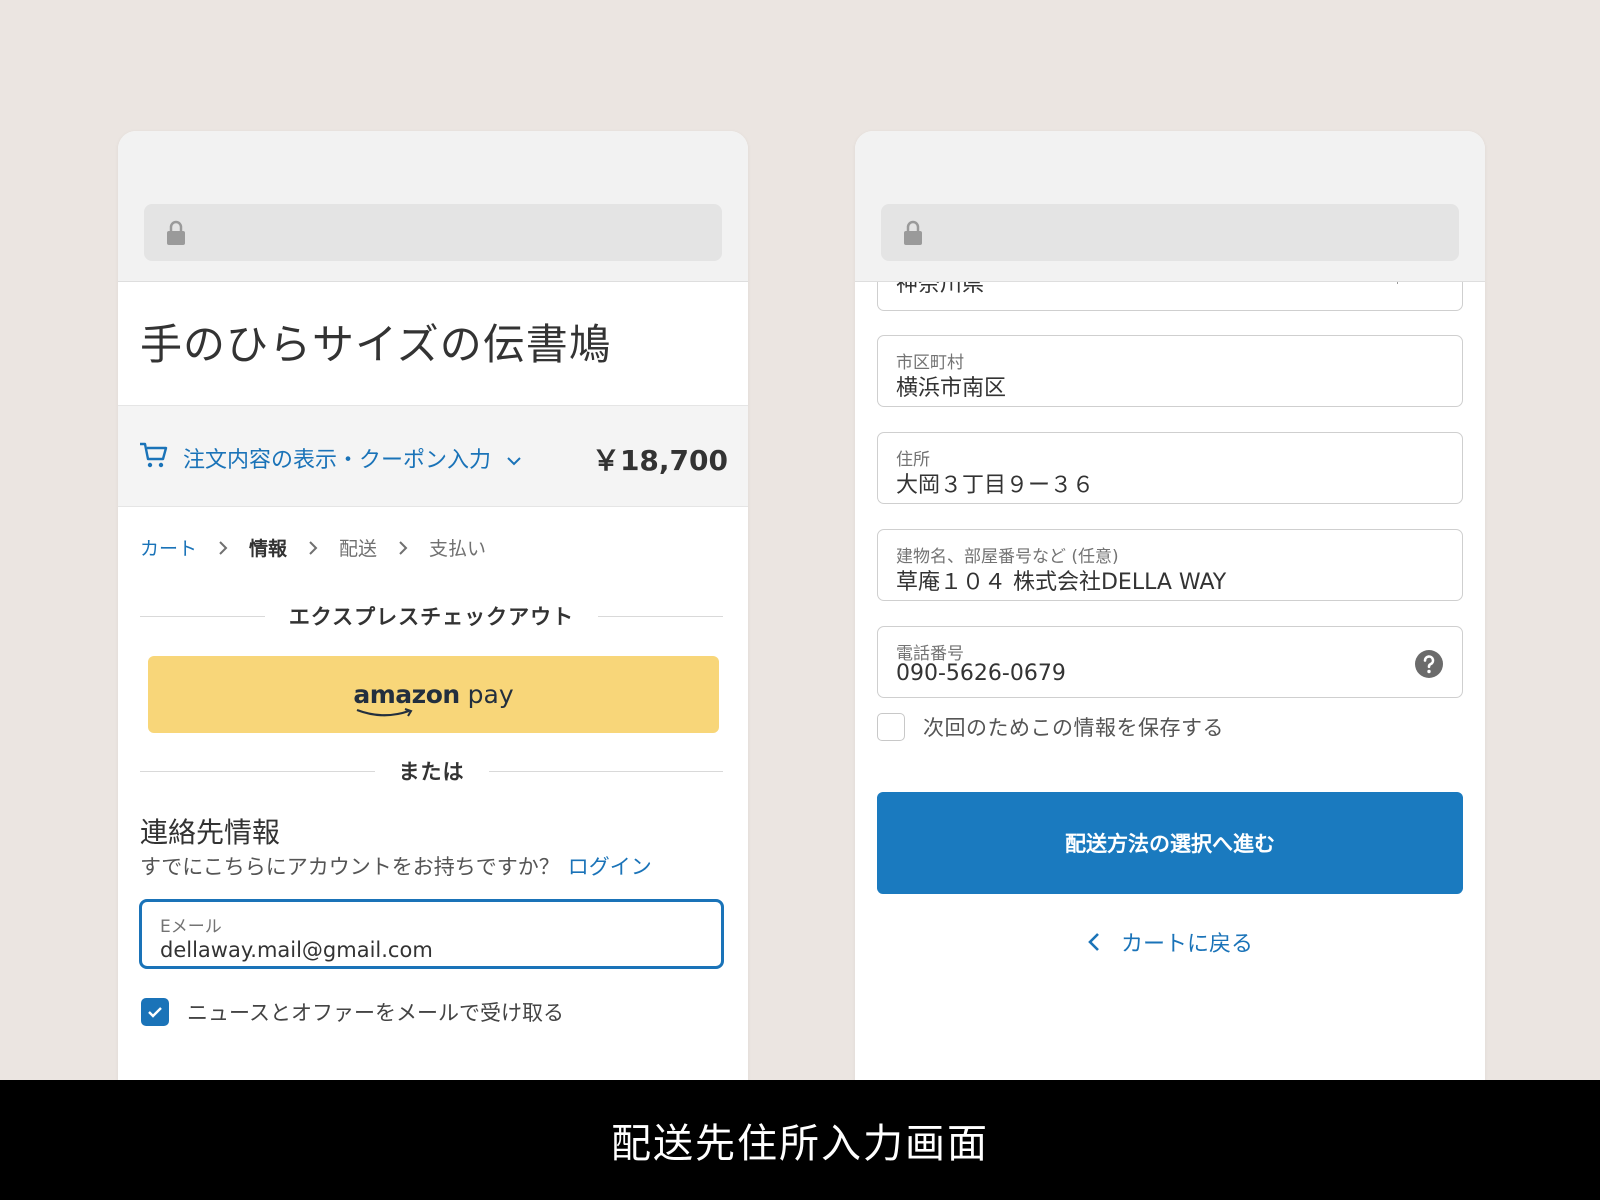  I want to click on login-link: ログイン, so click(610, 867).